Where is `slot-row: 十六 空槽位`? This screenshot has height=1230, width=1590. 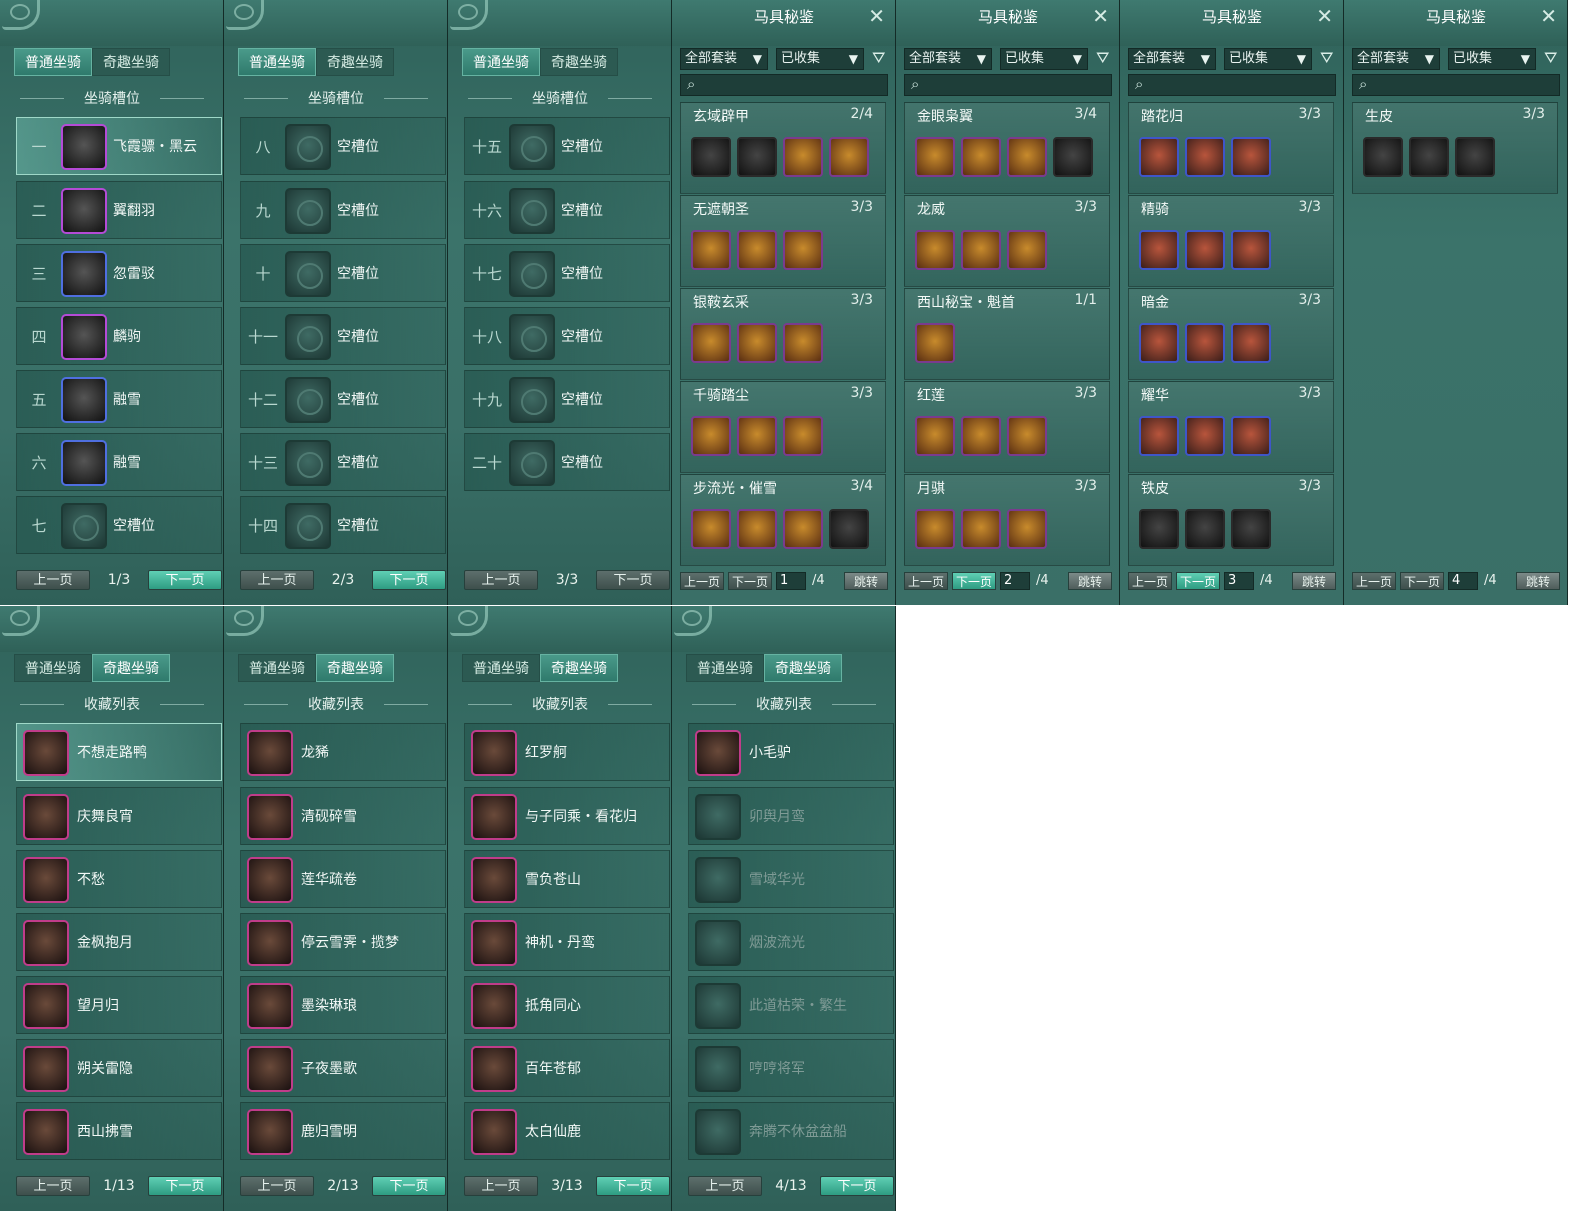
slot-row: 十六 空槽位 is located at coordinates (567, 210).